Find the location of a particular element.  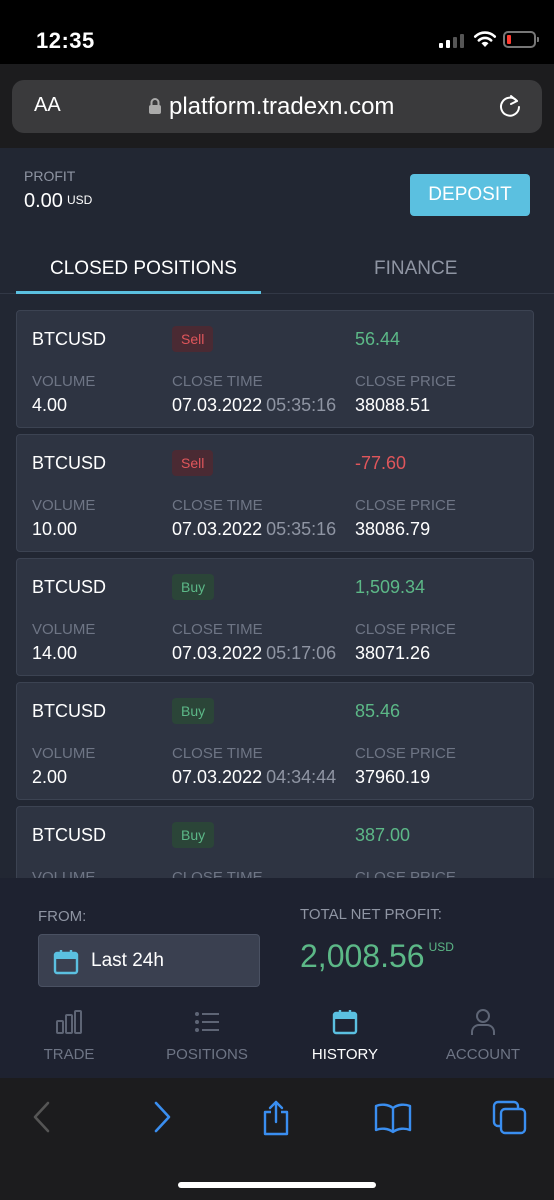

close-time-value: 07.03.2022 04:34:44 is located at coordinates (254, 777).